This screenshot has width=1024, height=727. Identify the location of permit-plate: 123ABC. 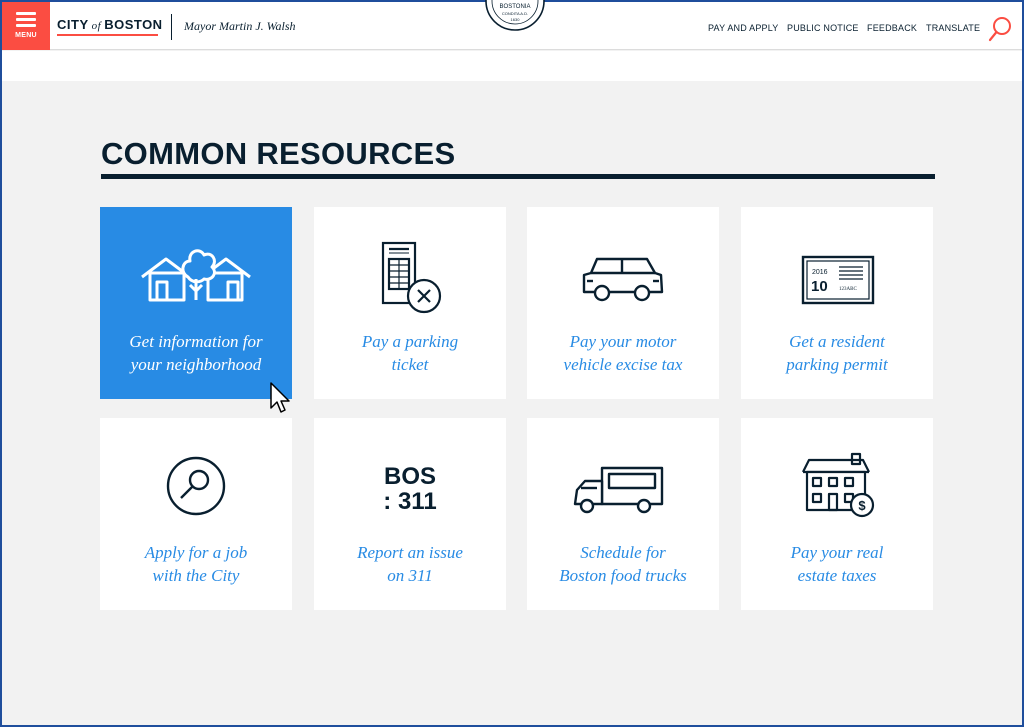
(848, 289).